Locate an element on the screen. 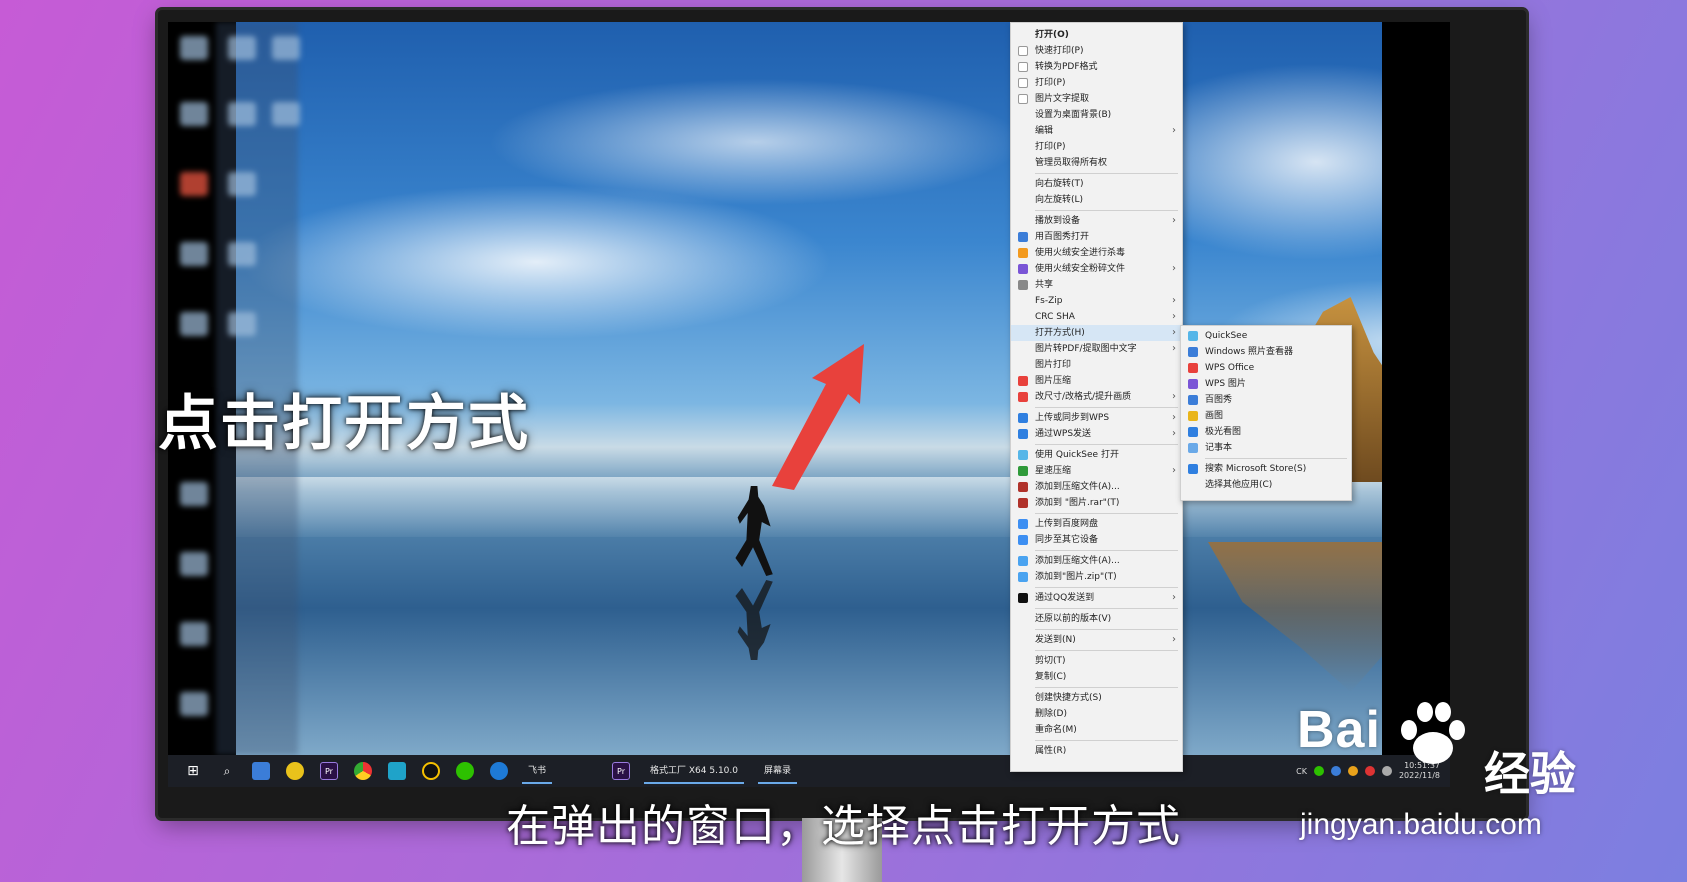 Image resolution: width=1687 pixels, height=882 pixels. context-menu-item: 播放到设备 › is located at coordinates (1096, 221).